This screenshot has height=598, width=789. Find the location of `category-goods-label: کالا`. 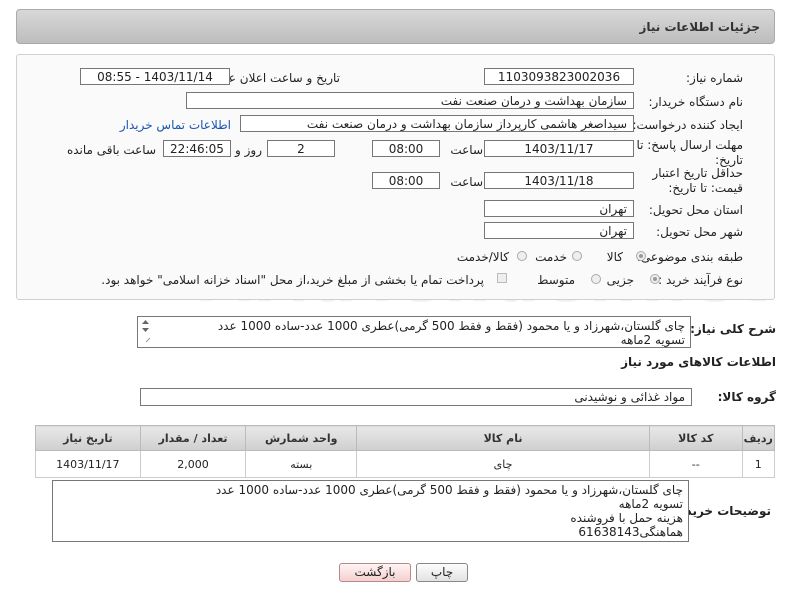

category-goods-label: کالا is located at coordinates (614, 257).